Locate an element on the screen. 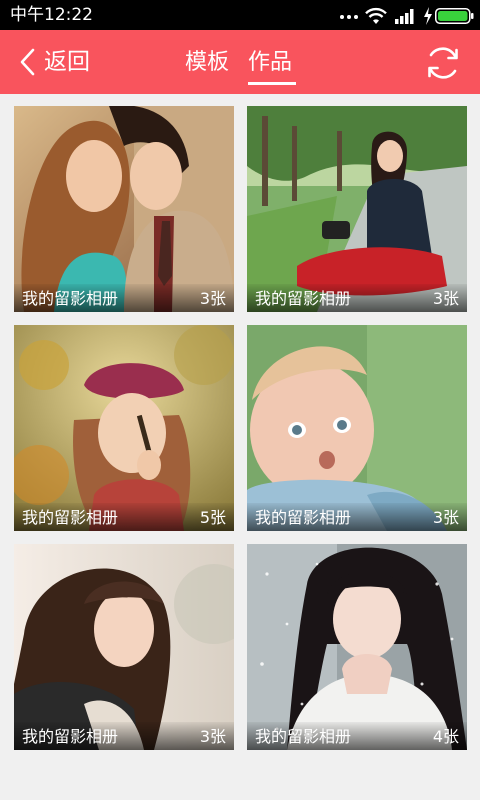 This screenshot has width=480, height=800. chevron-left-icon is located at coordinates (27, 62).